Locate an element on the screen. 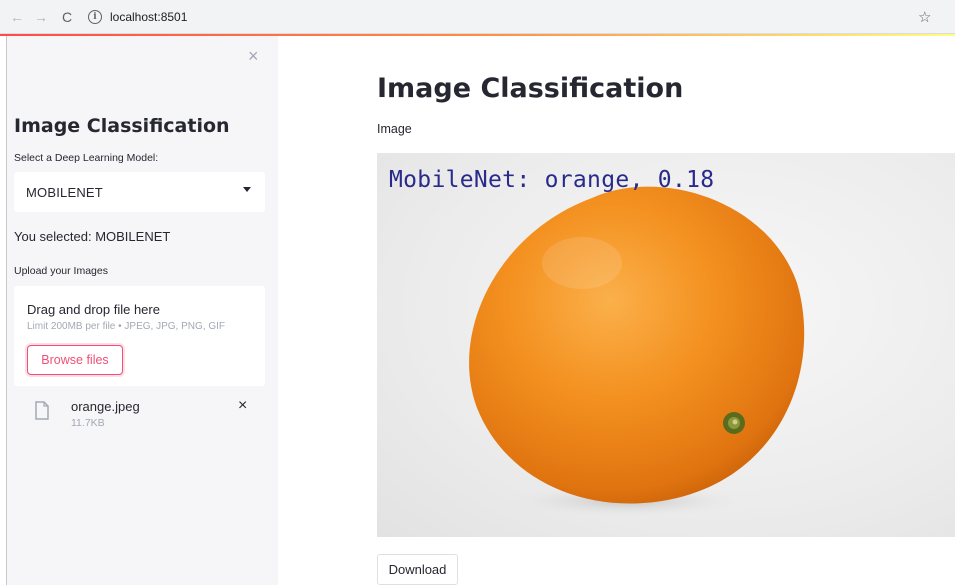  model-select-value: MOBILENET is located at coordinates (64, 192).